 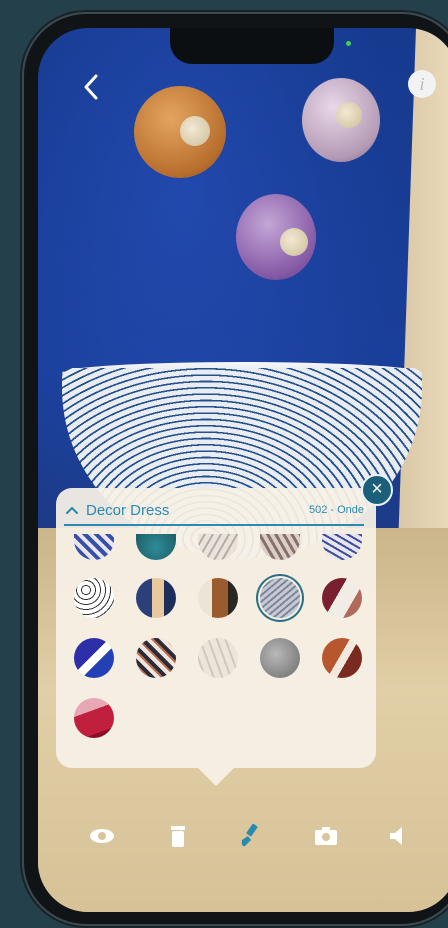 I want to click on panel-header: Decor Dress 502 - Onde, so click(x=214, y=513).